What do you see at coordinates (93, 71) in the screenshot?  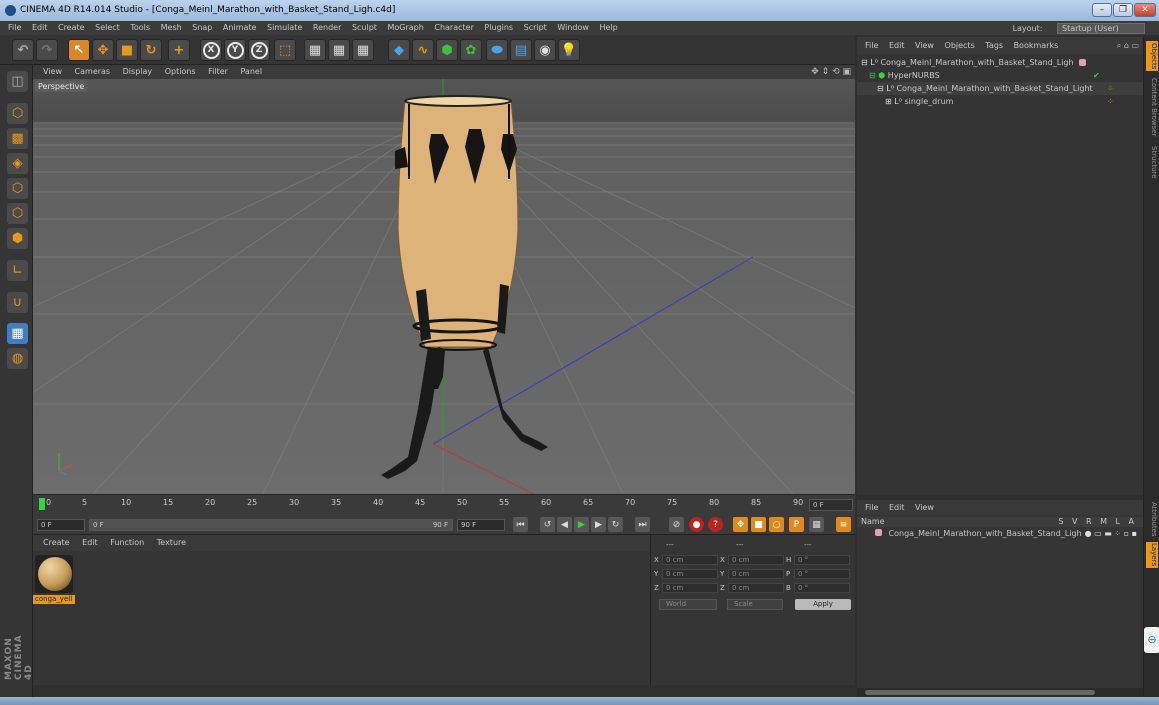 I see `viewport-menu-cameras: Cameras` at bounding box center [93, 71].